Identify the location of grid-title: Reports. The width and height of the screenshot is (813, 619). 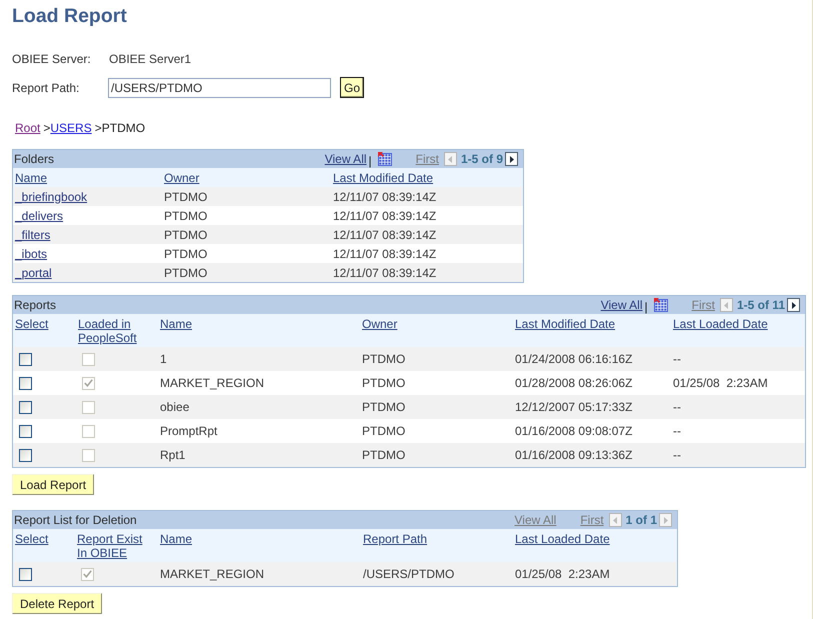
(35, 305).